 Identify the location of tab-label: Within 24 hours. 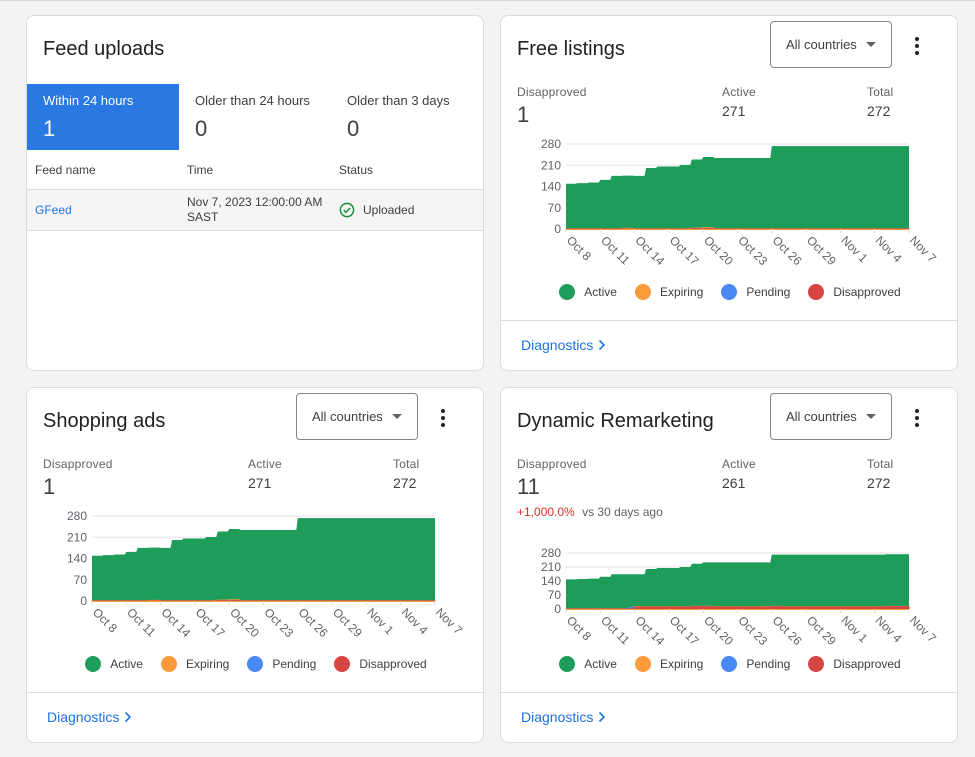
(88, 100).